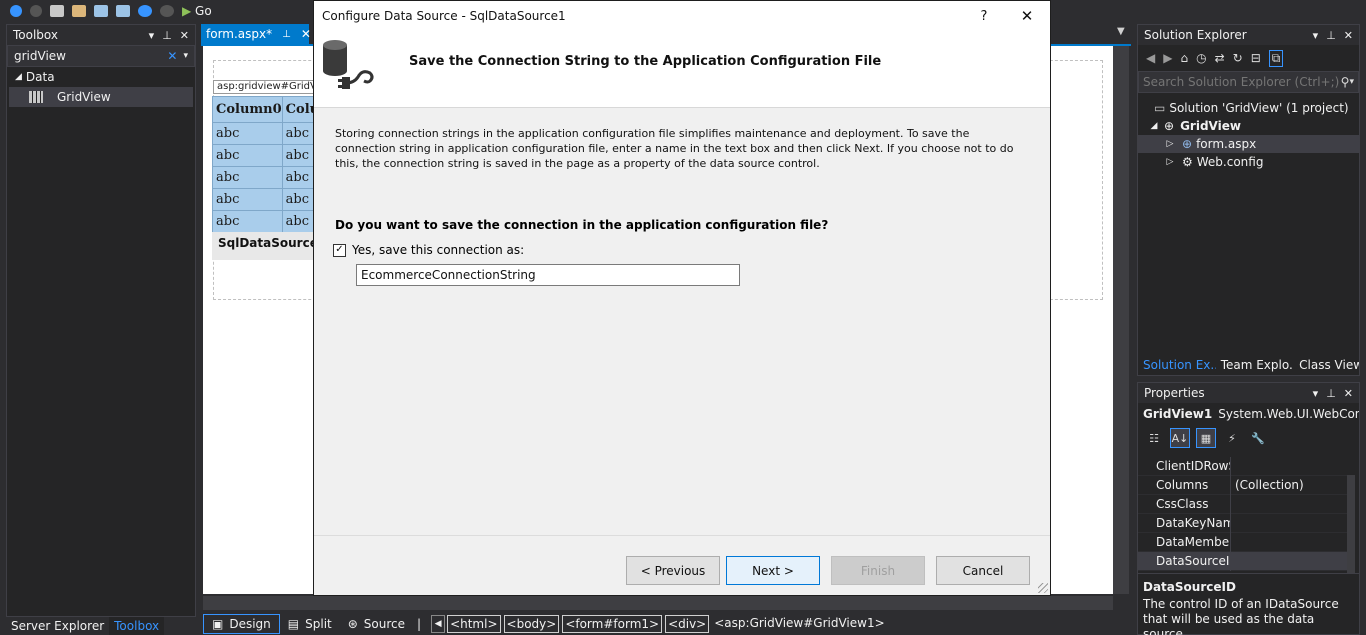  I want to click on properties-icon: ▦, so click(1206, 438).